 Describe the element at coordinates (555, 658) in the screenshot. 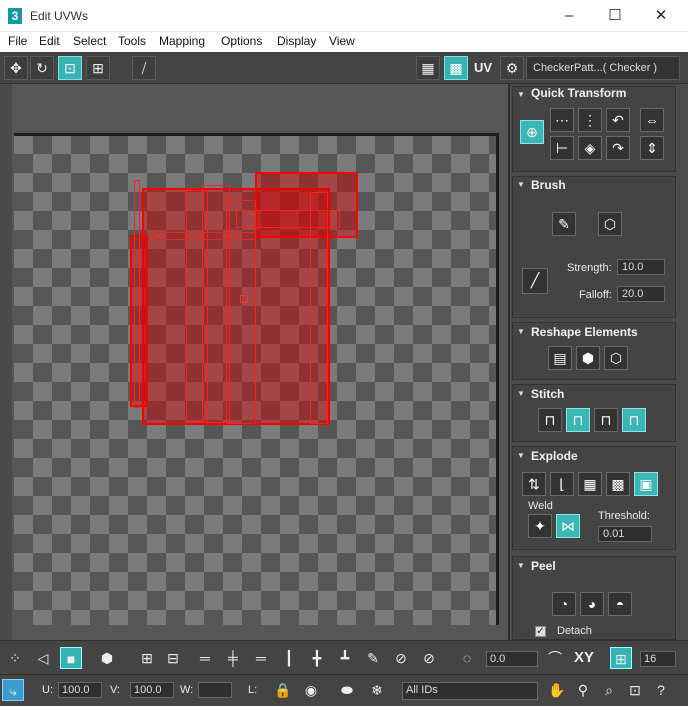

I see `rotate-curve-icon: ⌒` at that location.